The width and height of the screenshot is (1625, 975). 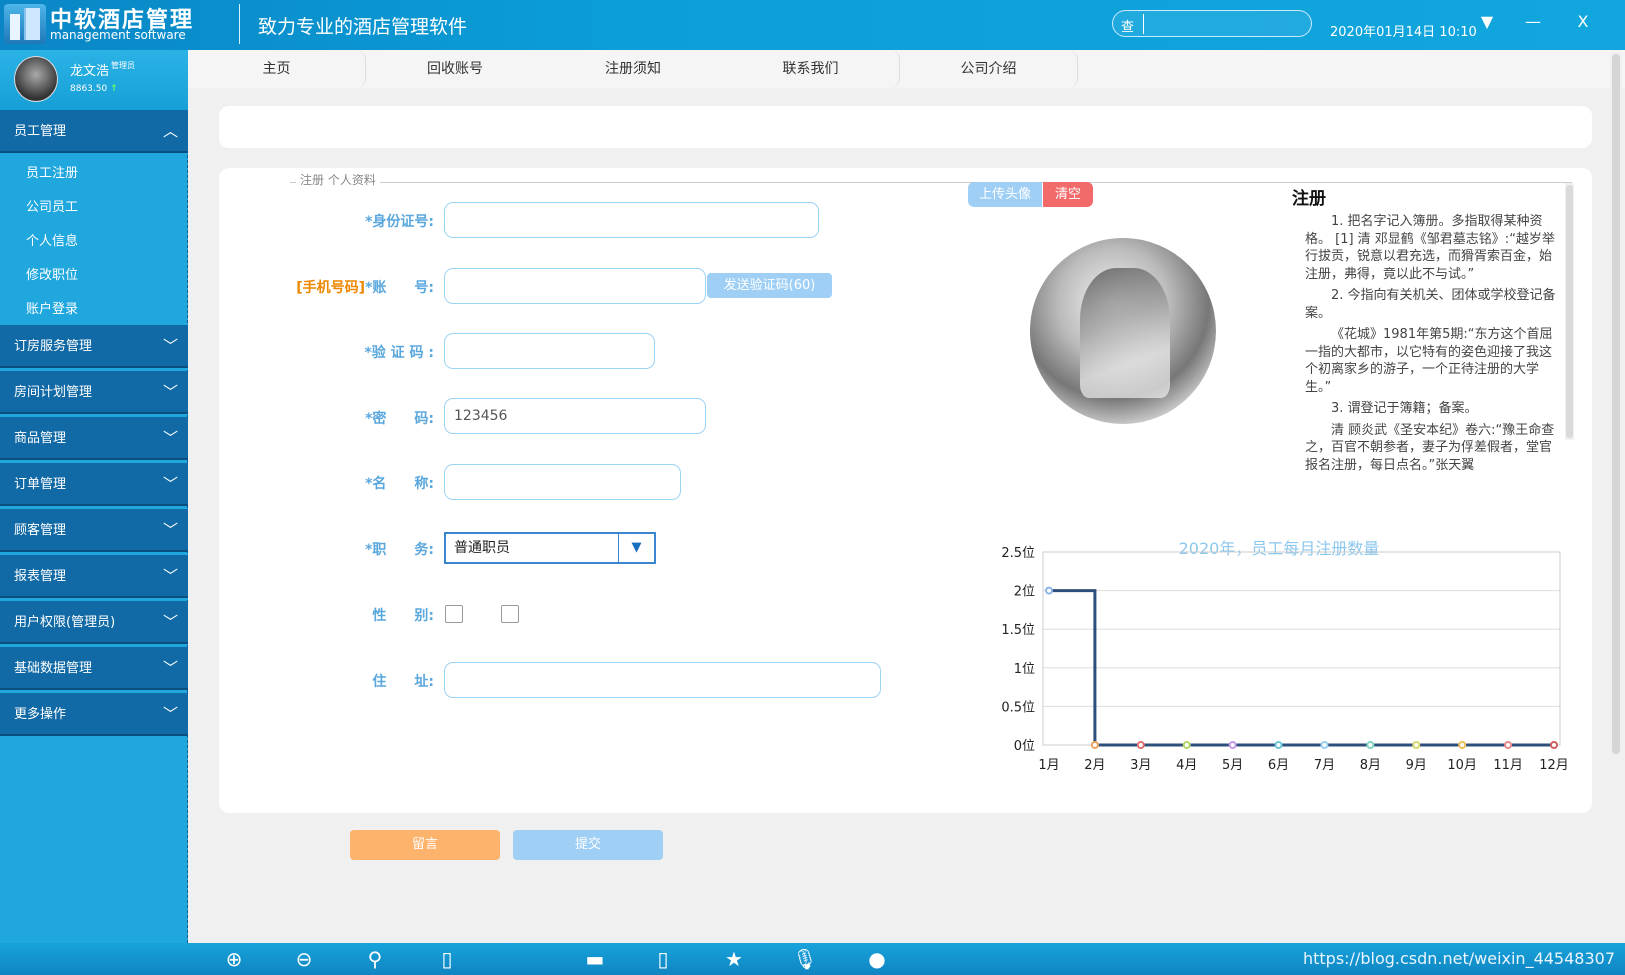 I want to click on chart-x-tick-label: 8月, so click(x=1370, y=765).